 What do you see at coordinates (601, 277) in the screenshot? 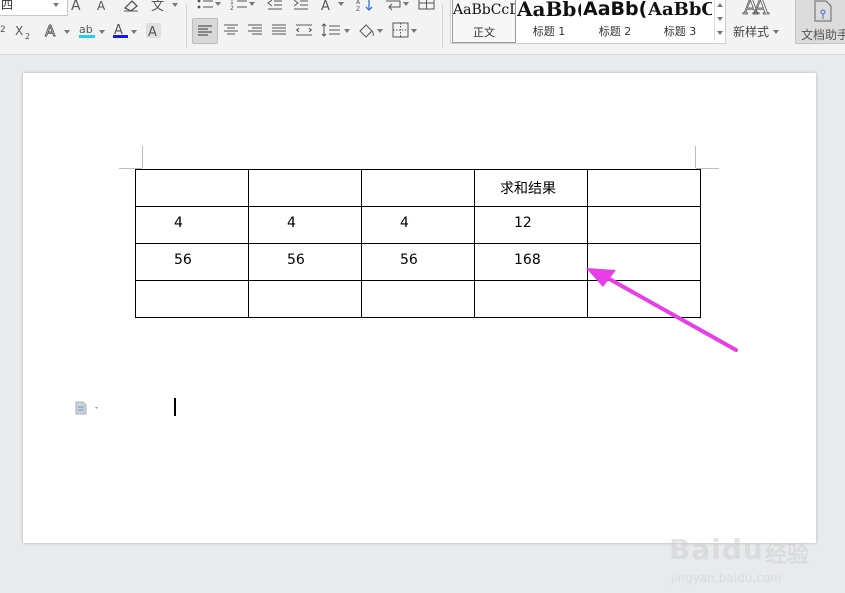
I see `arrow-head` at bounding box center [601, 277].